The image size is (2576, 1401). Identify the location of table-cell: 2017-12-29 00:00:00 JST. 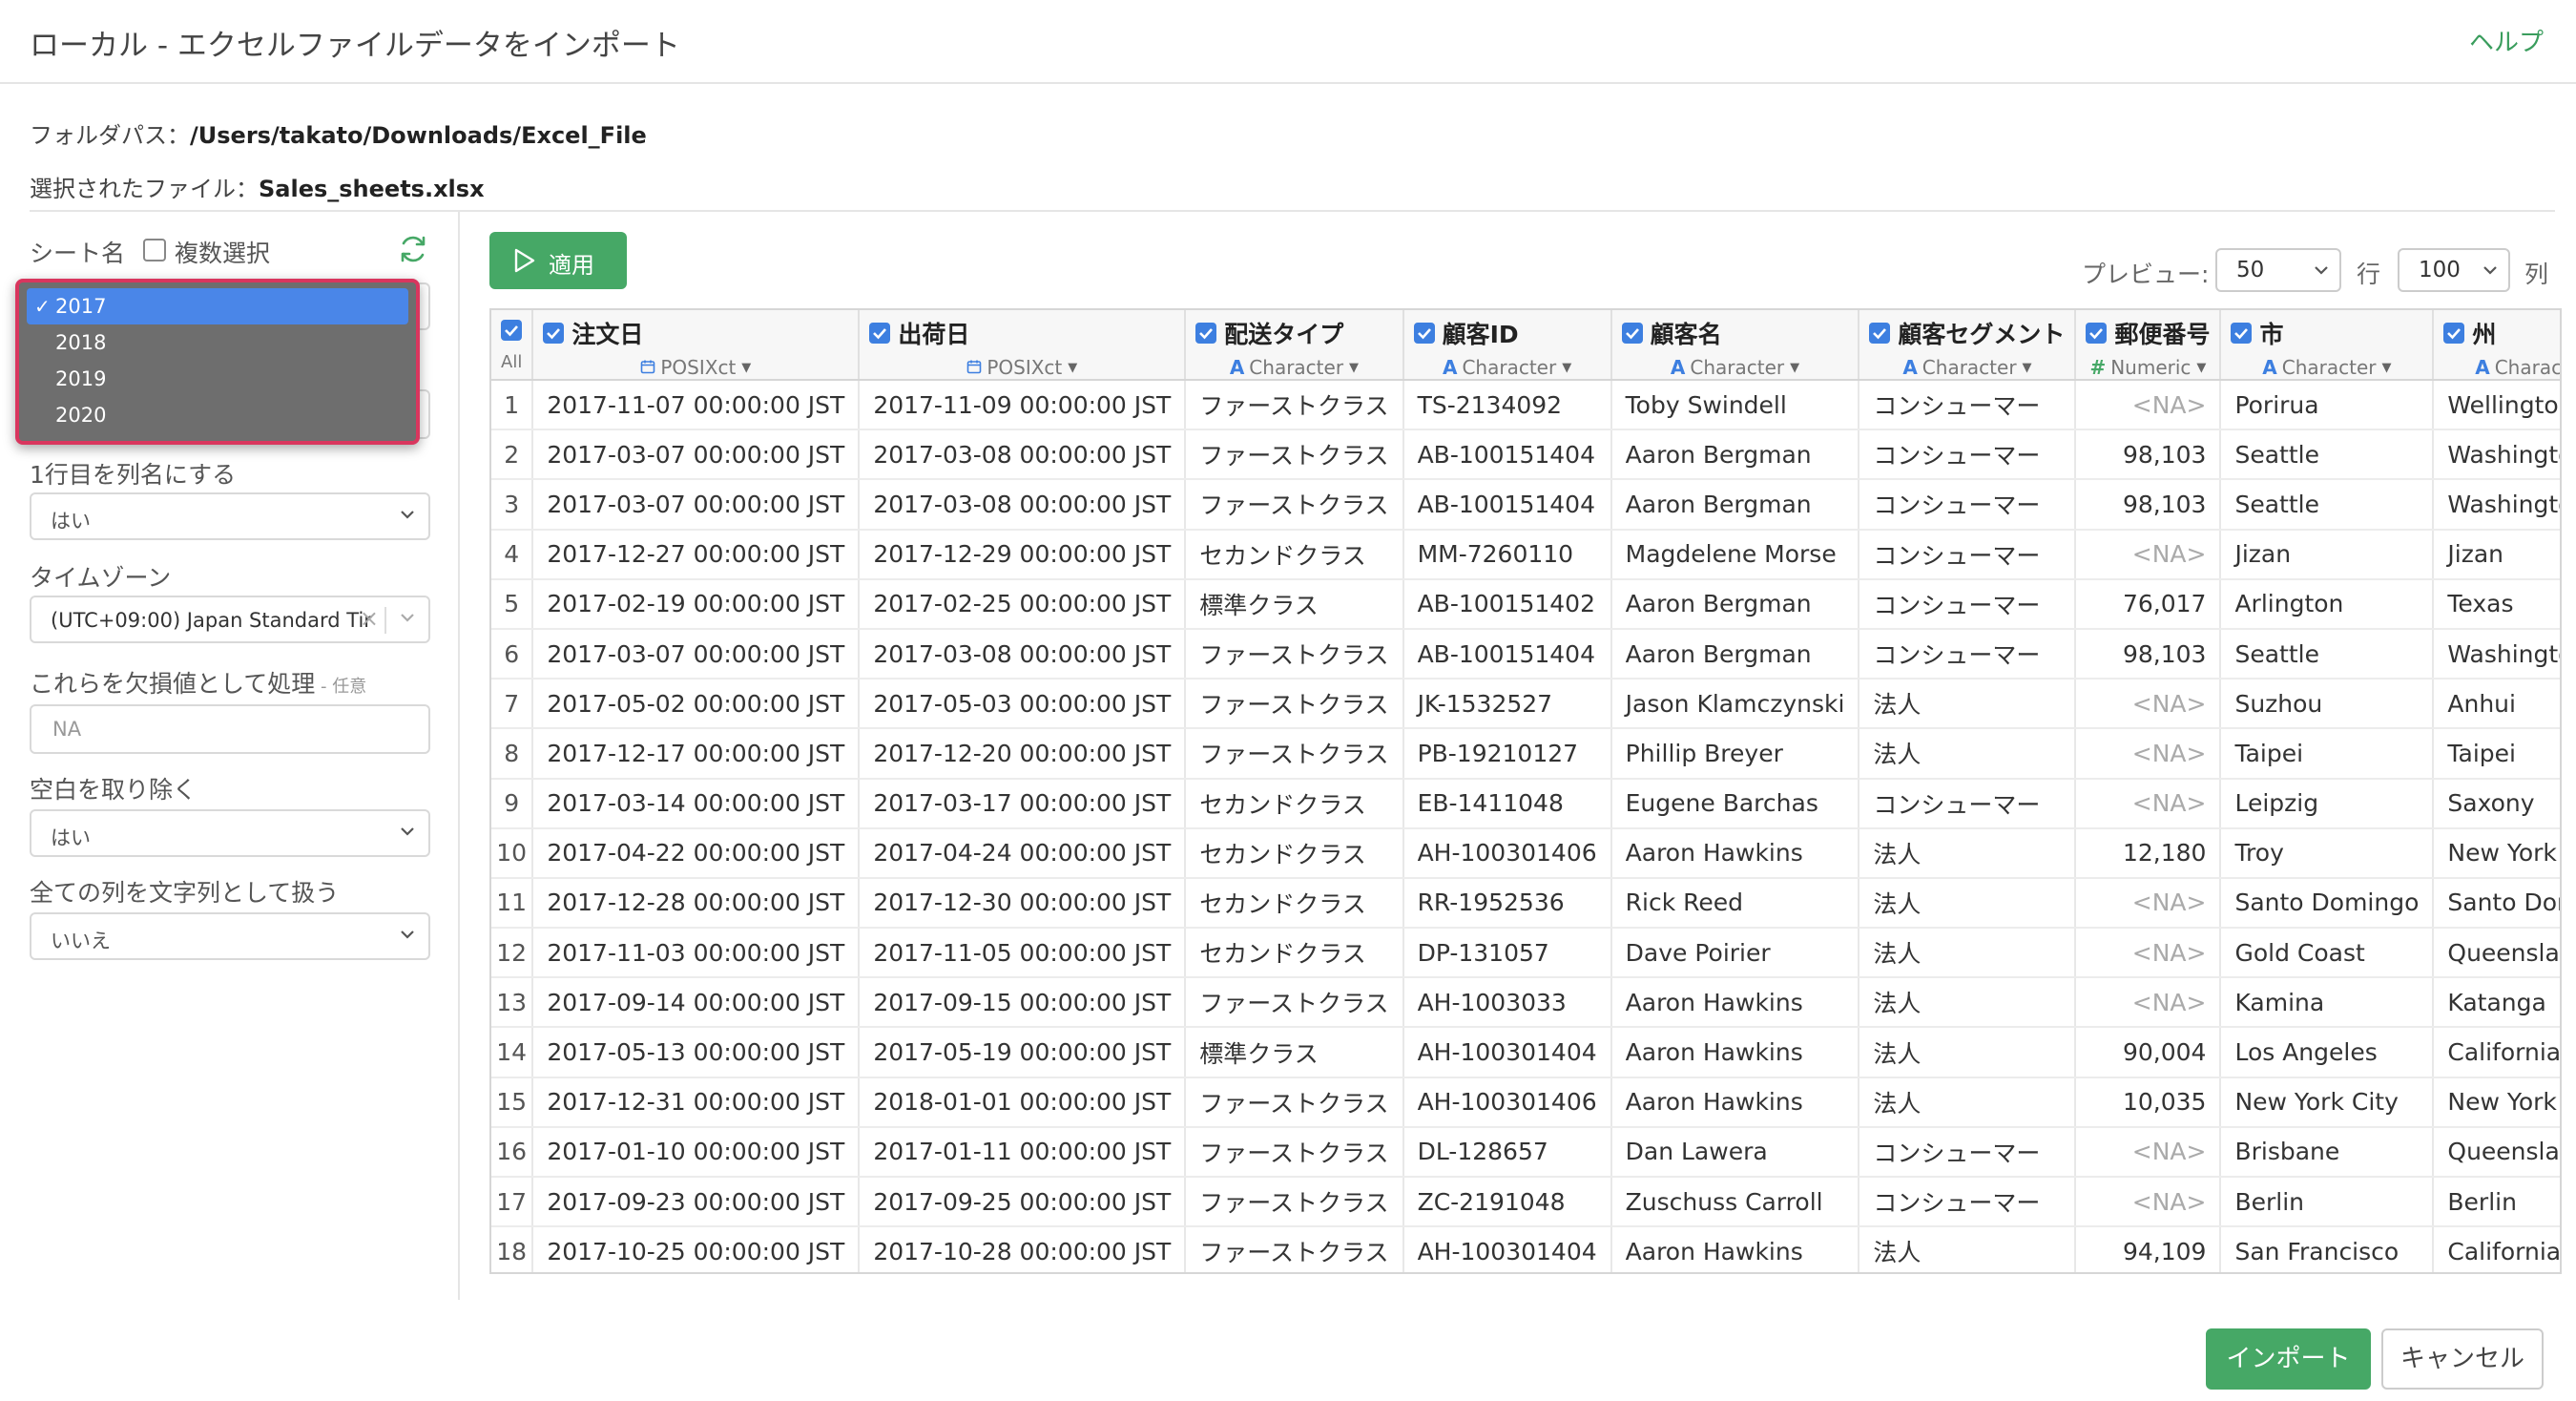
(1023, 555).